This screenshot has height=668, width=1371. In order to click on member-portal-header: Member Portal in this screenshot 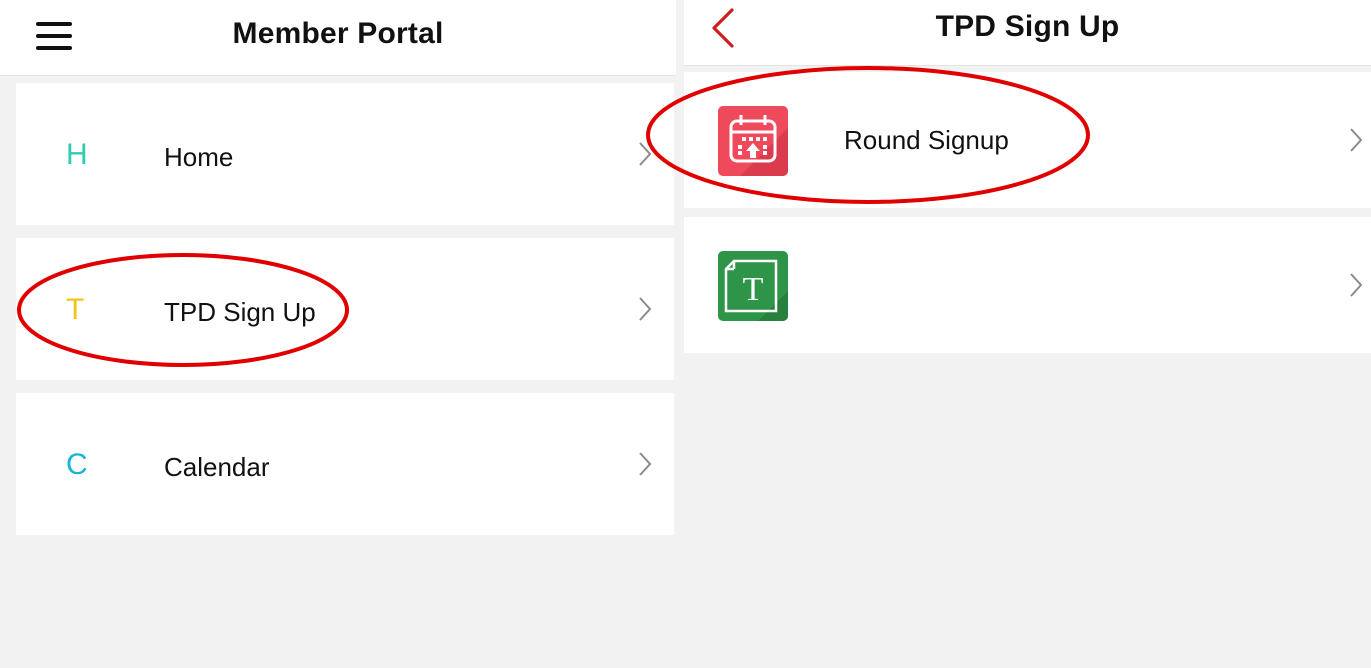, I will do `click(338, 38)`.